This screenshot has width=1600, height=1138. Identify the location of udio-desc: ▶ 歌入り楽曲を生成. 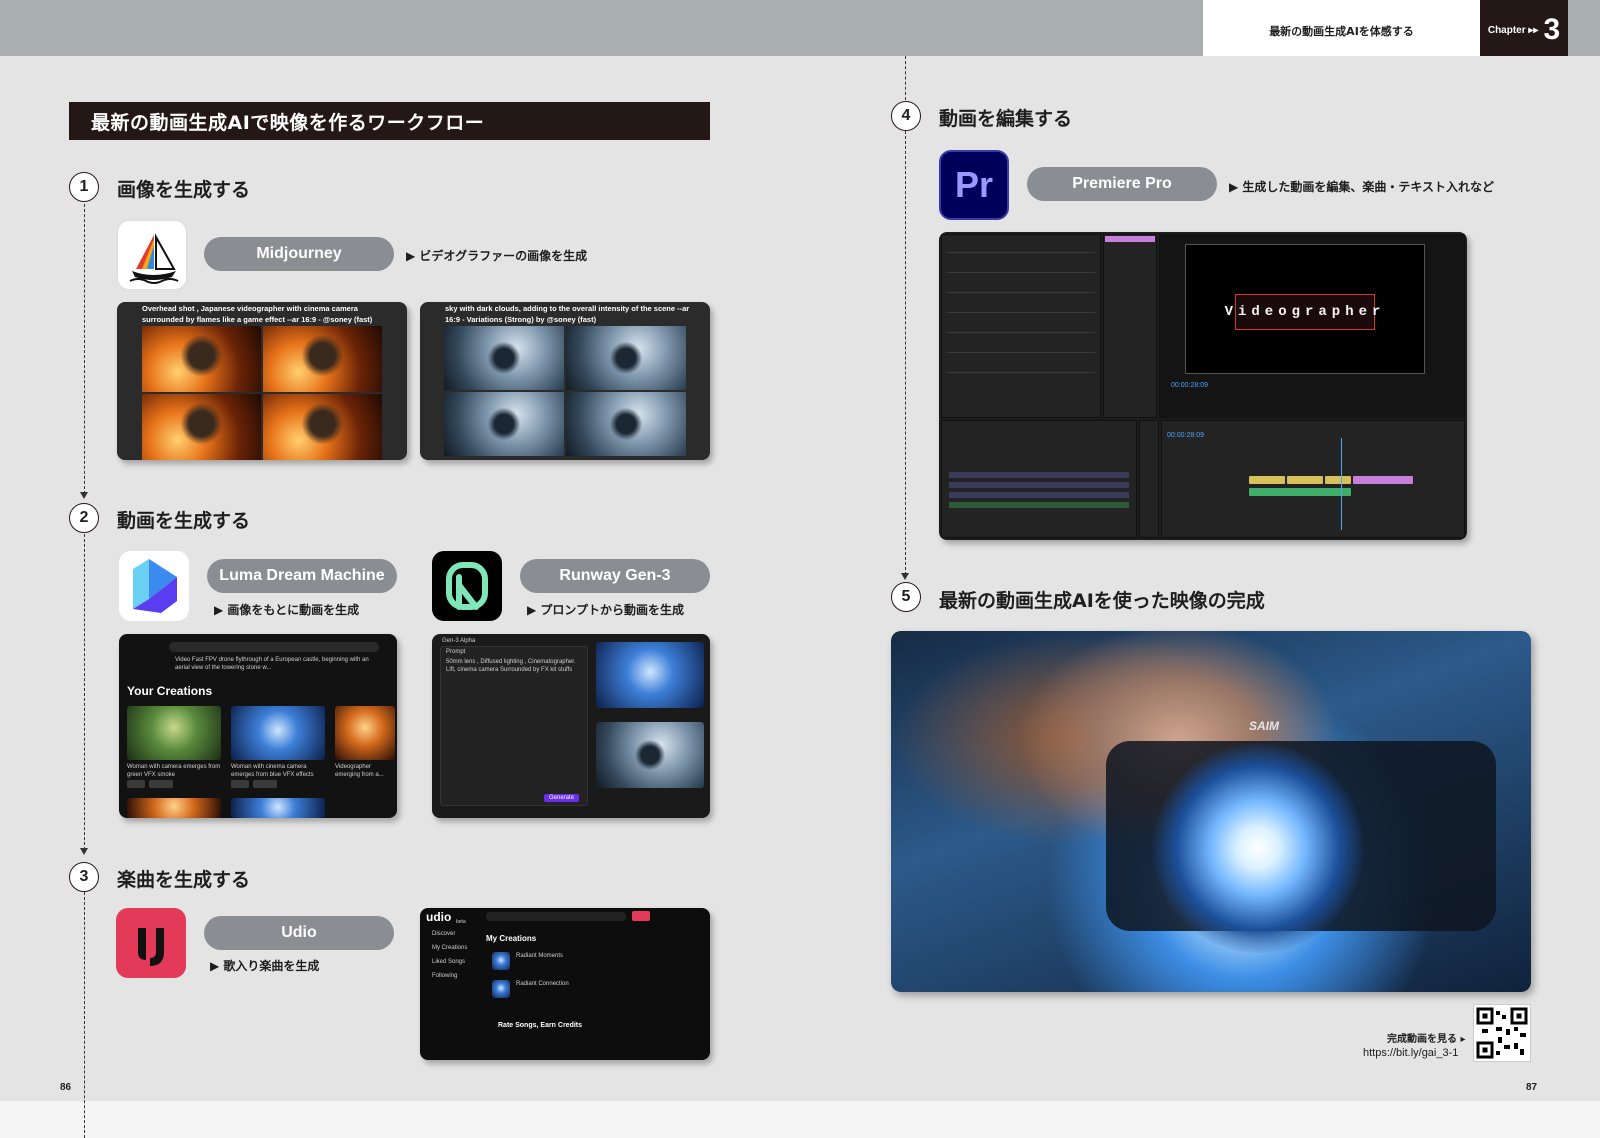
(265, 966).